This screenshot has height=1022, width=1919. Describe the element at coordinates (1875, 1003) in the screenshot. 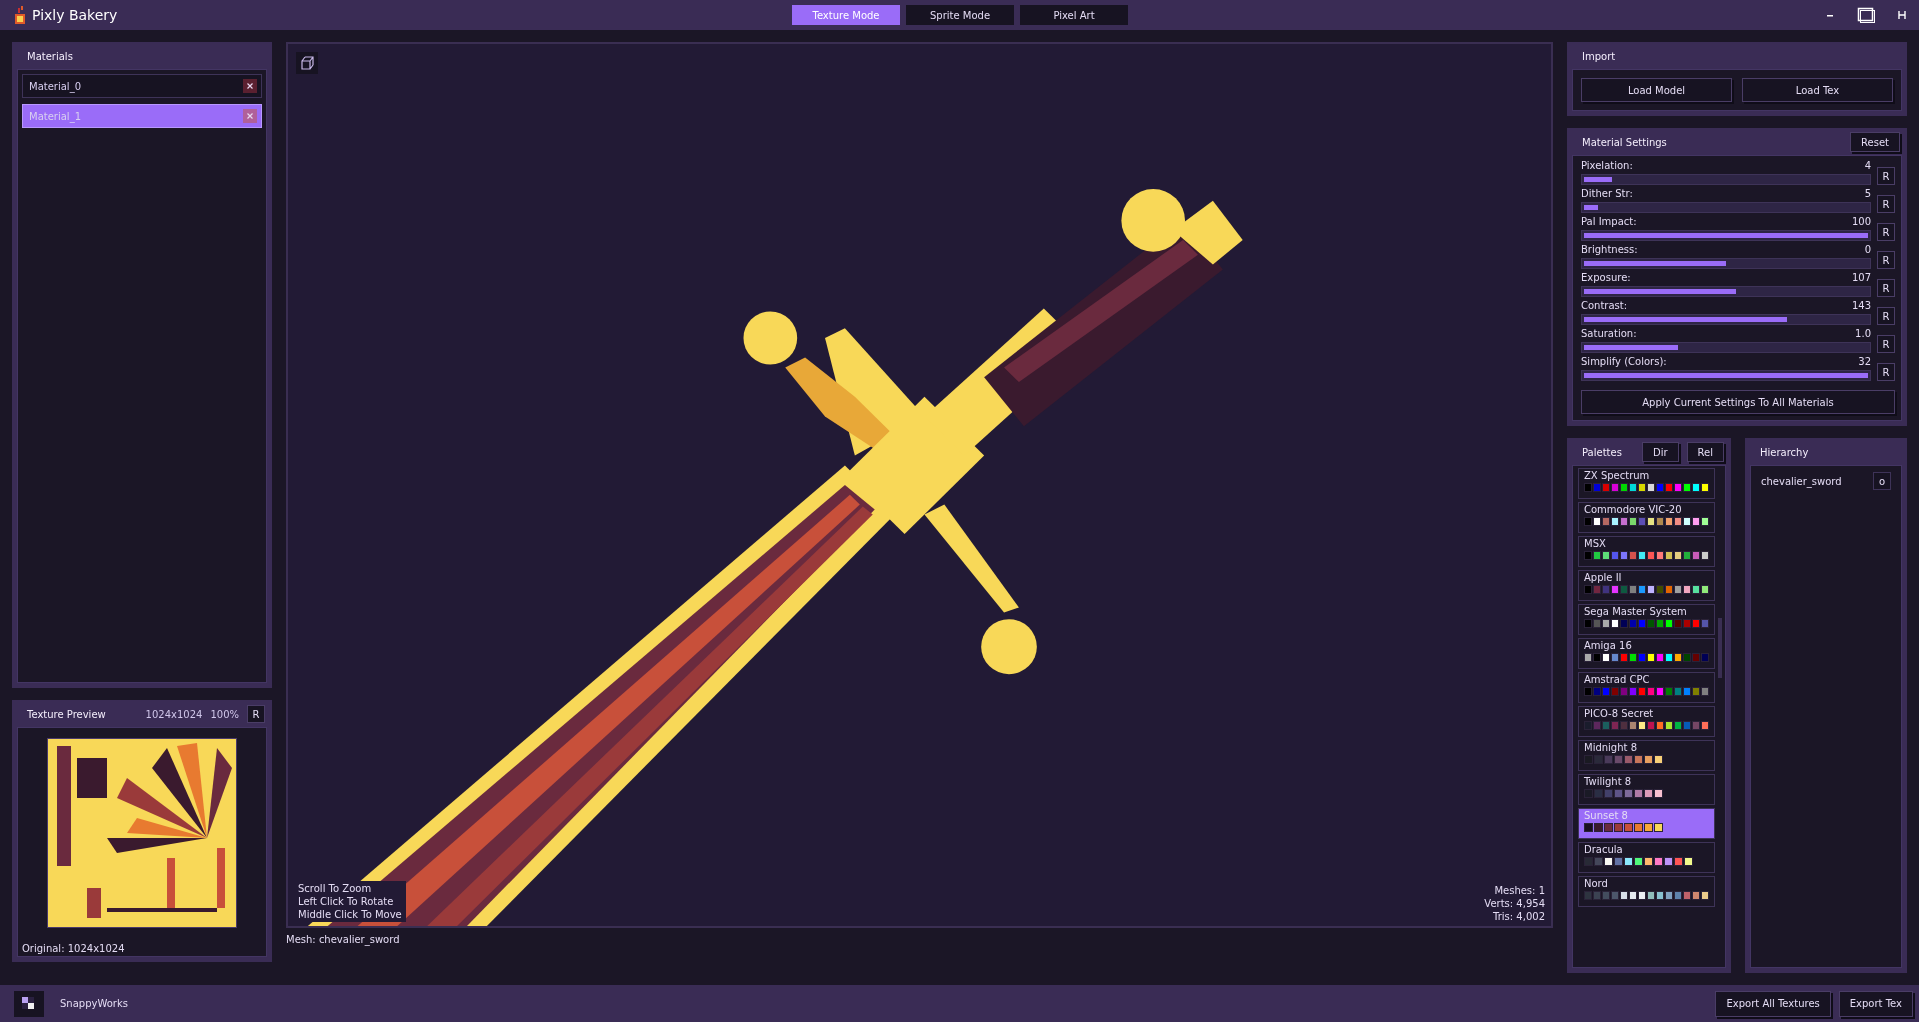

I see `export-button: Export Tex` at that location.